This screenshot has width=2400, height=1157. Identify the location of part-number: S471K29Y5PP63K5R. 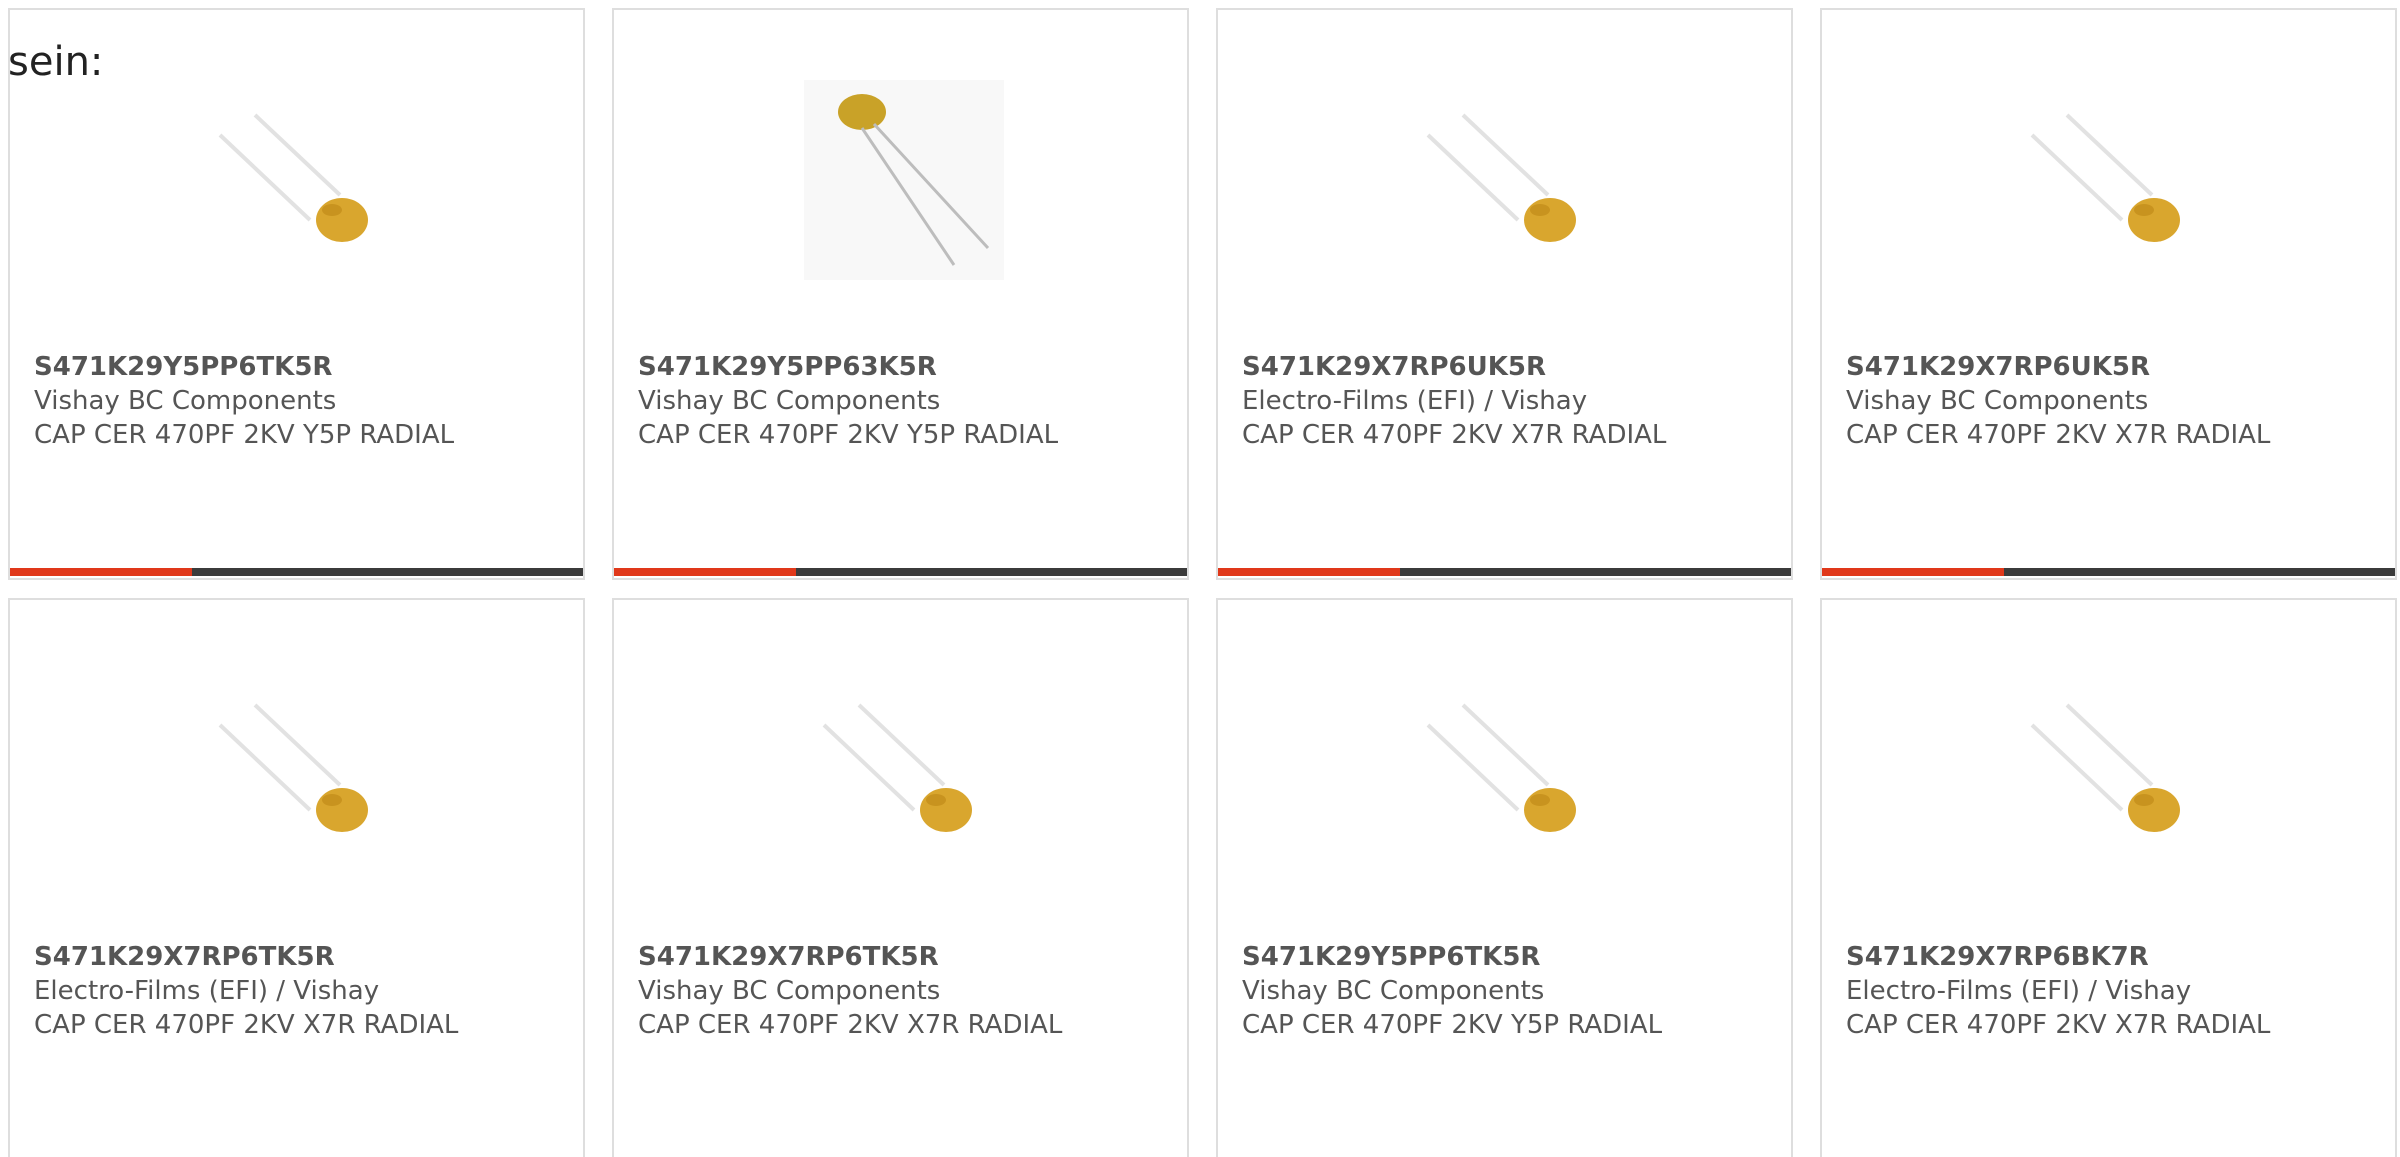
(906, 367).